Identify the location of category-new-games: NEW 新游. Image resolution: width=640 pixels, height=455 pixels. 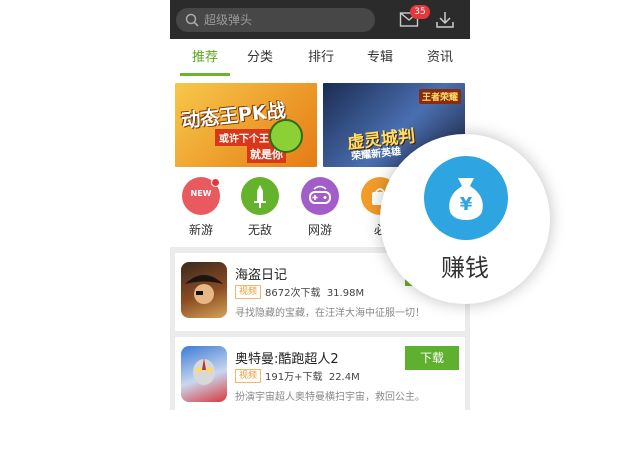
(201, 207).